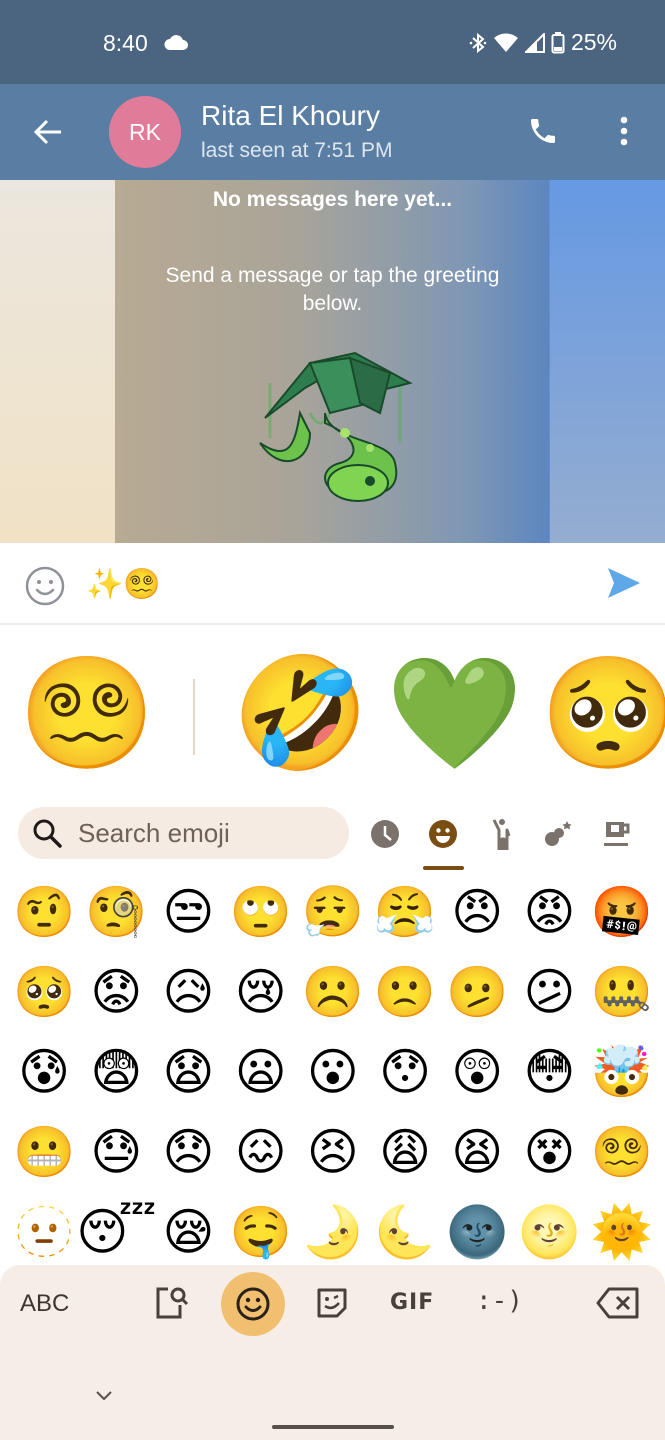 Image resolution: width=665 pixels, height=1440 pixels. I want to click on battery-icon, so click(558, 42).